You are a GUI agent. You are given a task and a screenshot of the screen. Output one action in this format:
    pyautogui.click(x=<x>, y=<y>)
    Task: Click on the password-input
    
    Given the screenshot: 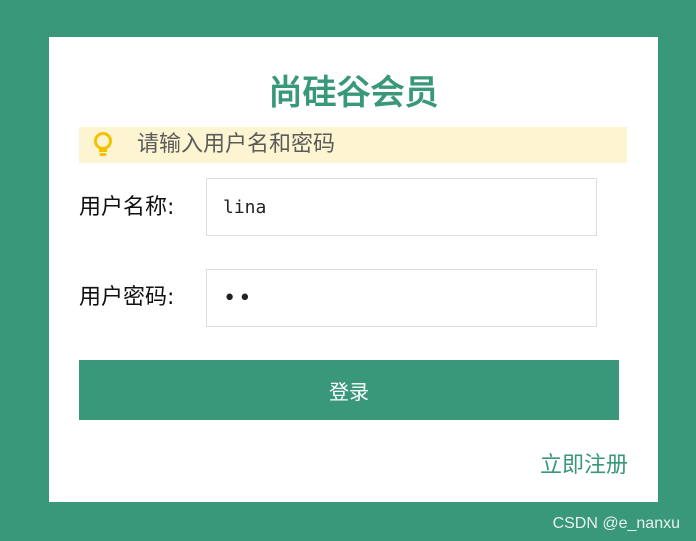 What is the action you would take?
    pyautogui.click(x=401, y=298)
    